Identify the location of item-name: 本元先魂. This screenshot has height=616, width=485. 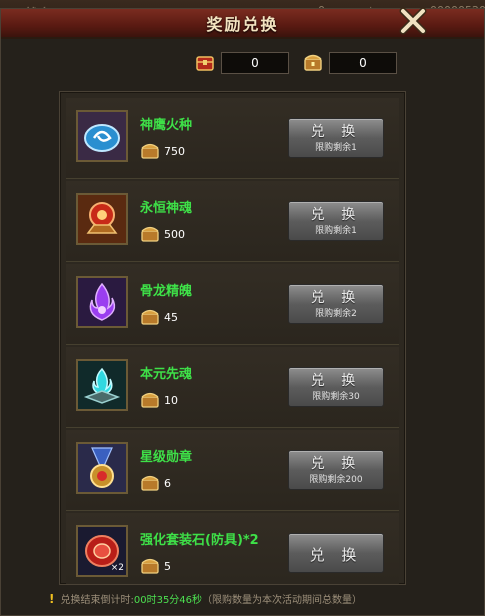
(166, 374).